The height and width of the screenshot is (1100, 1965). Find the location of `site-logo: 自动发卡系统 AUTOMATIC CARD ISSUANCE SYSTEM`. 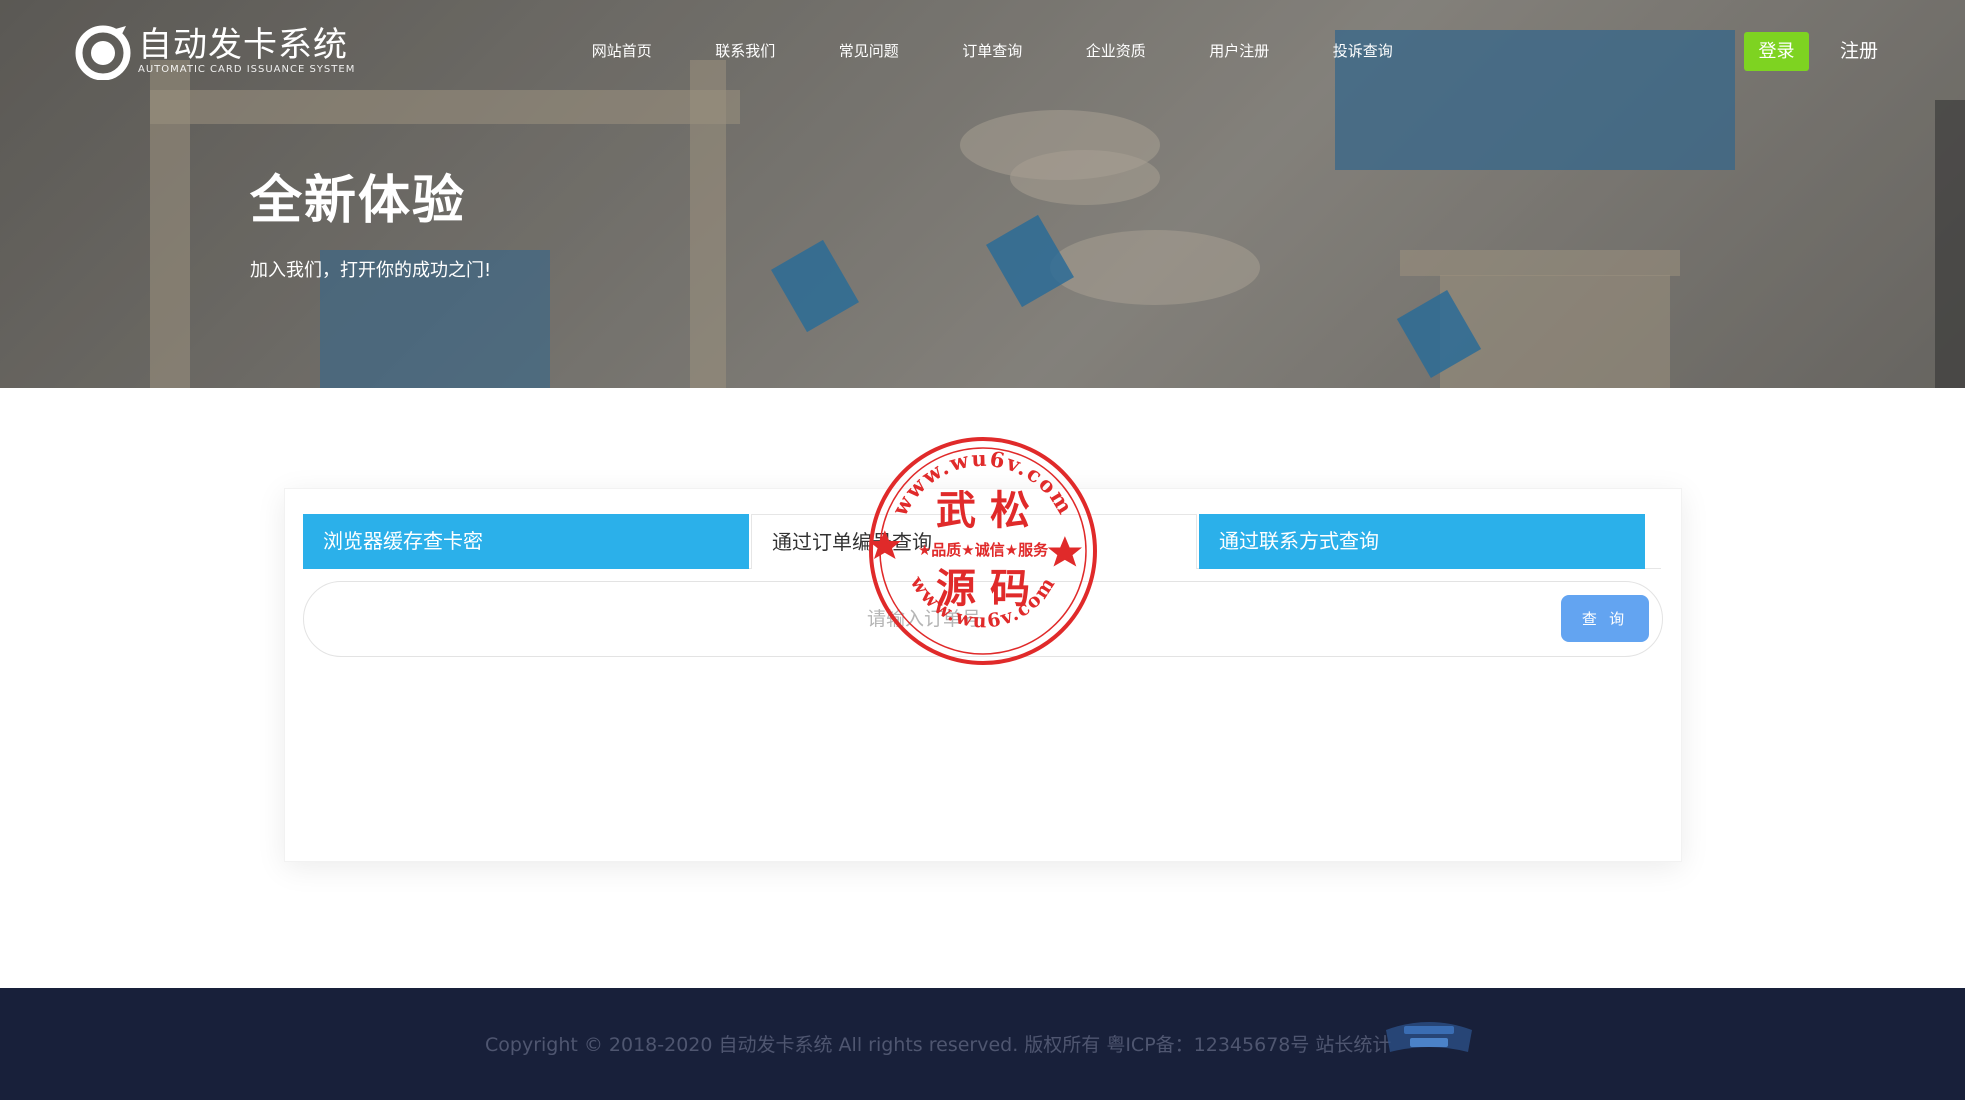

site-logo: 自动发卡系统 AUTOMATIC CARD ISSUANCE SYSTEM is located at coordinates (215, 51).